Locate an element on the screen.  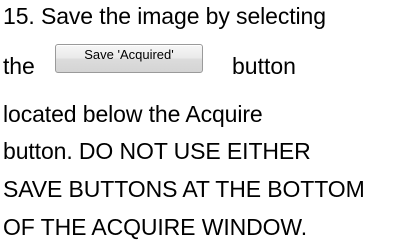
step-15-text-line-6: OF THE ACQUIRE WINDOW. is located at coordinates (155, 227).